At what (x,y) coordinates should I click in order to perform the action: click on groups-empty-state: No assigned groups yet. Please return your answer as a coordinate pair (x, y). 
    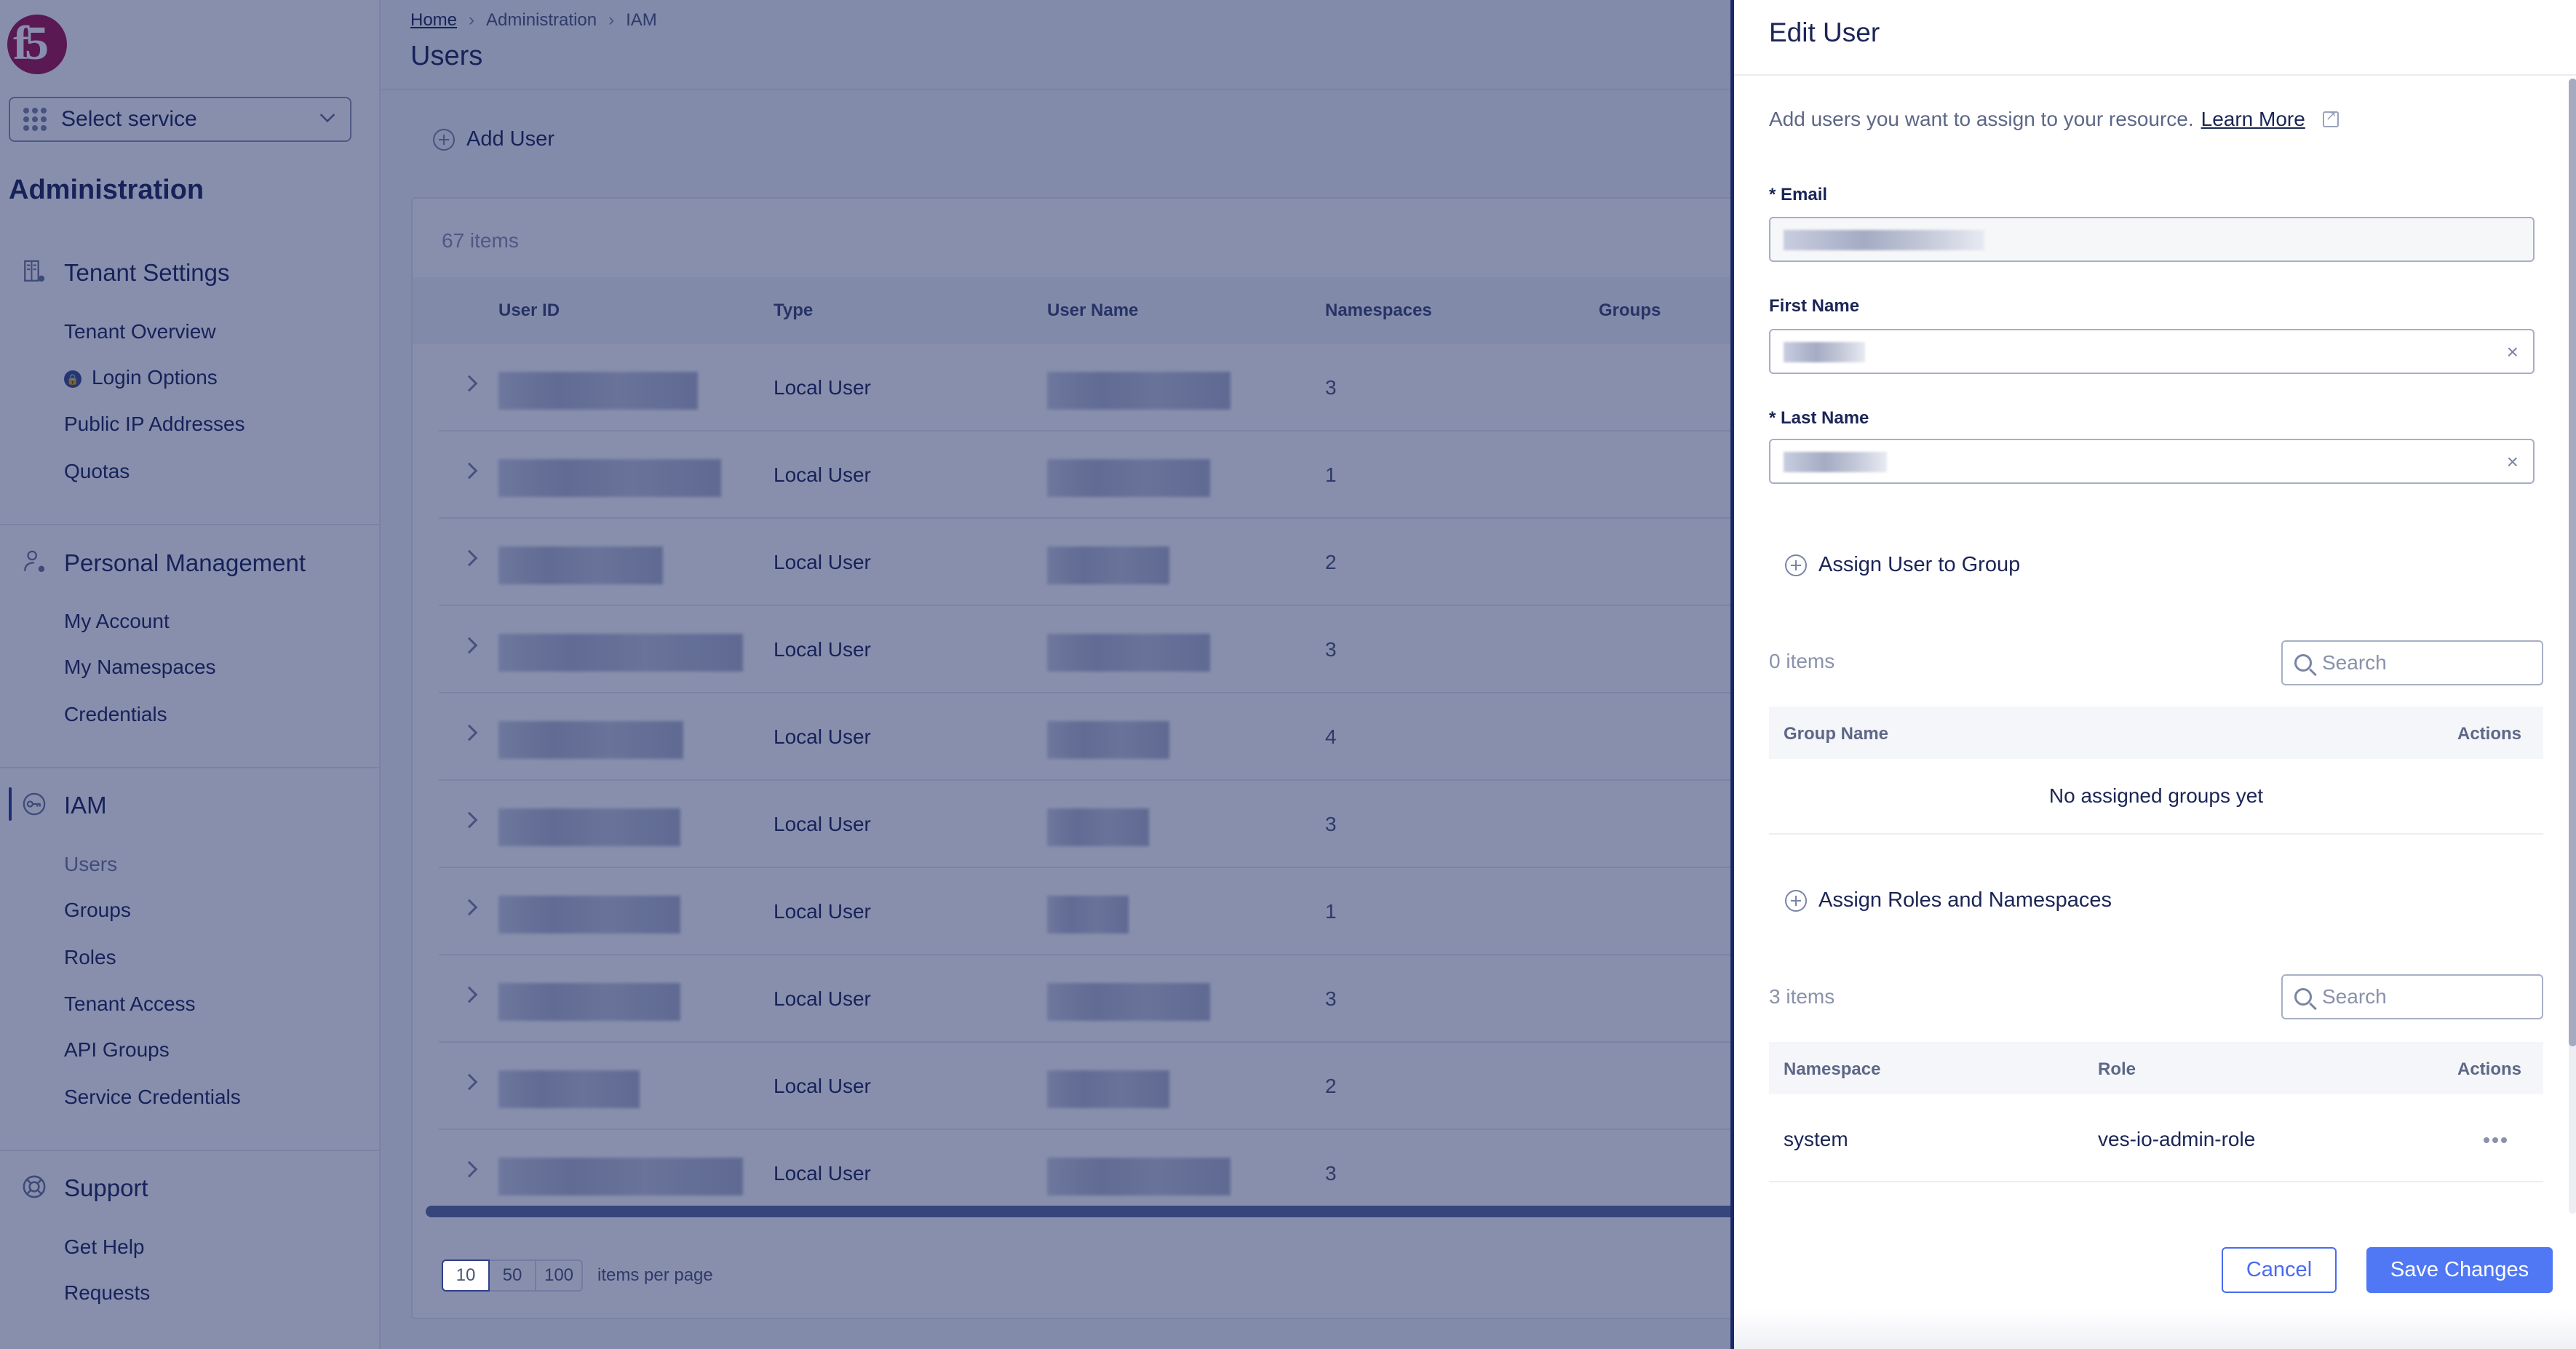
    Looking at the image, I should click on (2156, 796).